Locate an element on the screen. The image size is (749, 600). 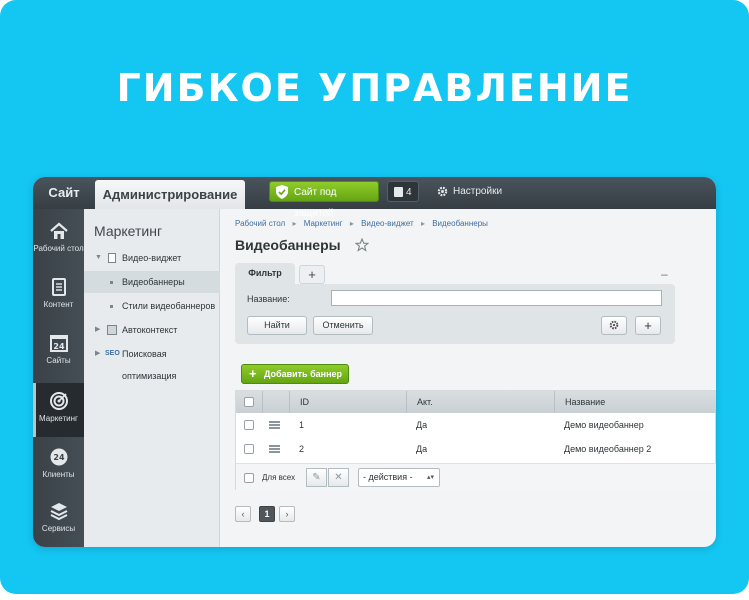
tab-filter: Фильтр is located at coordinates (265, 273).